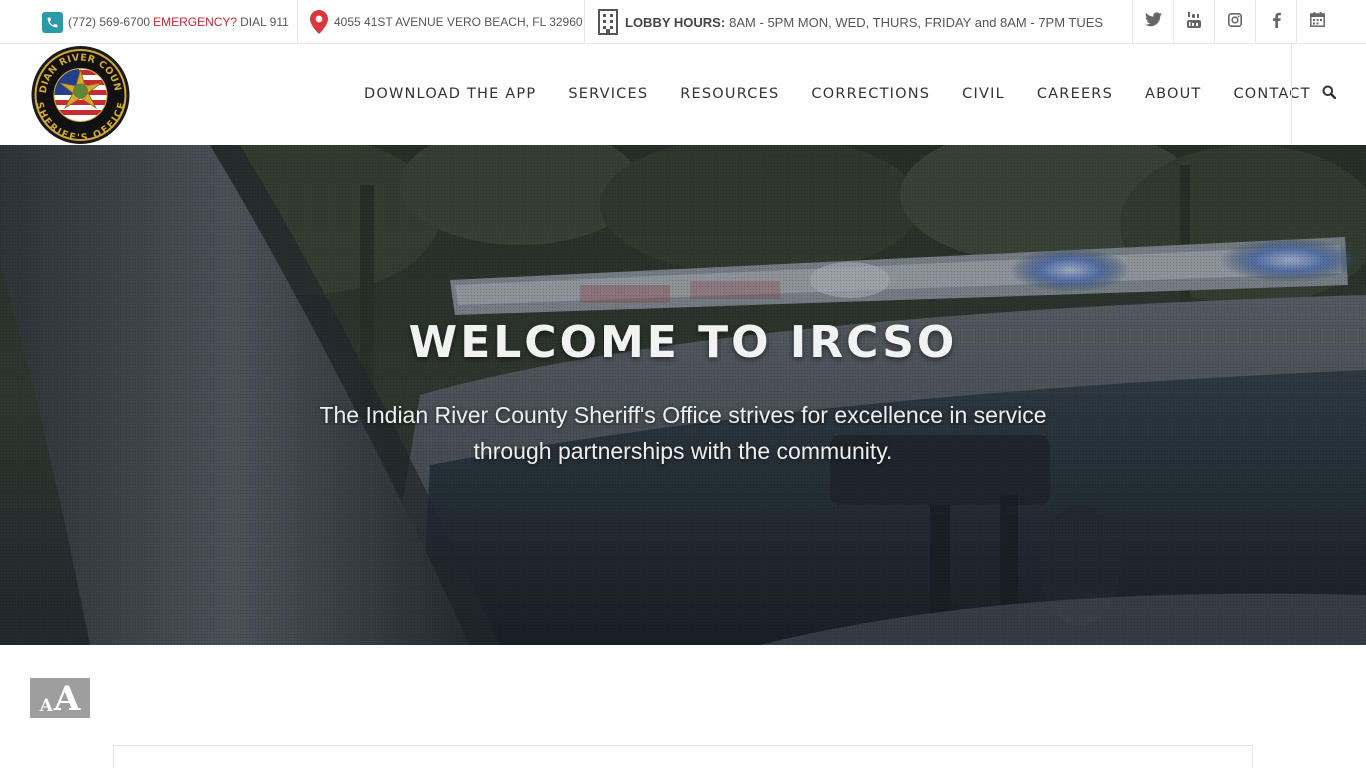  Describe the element at coordinates (608, 94) in the screenshot. I see `nav-item-services: SERVICES` at that location.